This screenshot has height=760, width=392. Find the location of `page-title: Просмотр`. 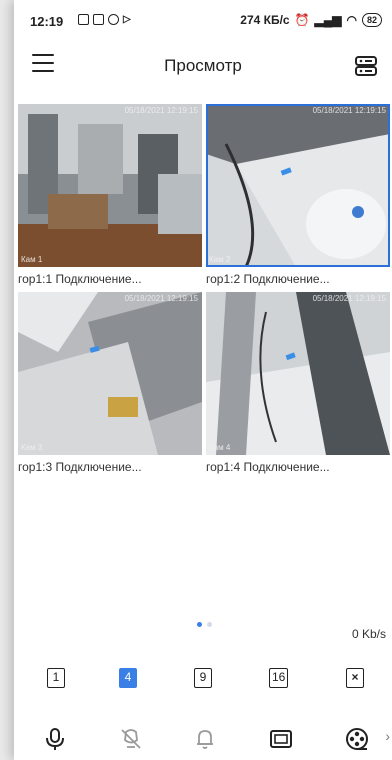

page-title: Просмотр is located at coordinates (203, 65).